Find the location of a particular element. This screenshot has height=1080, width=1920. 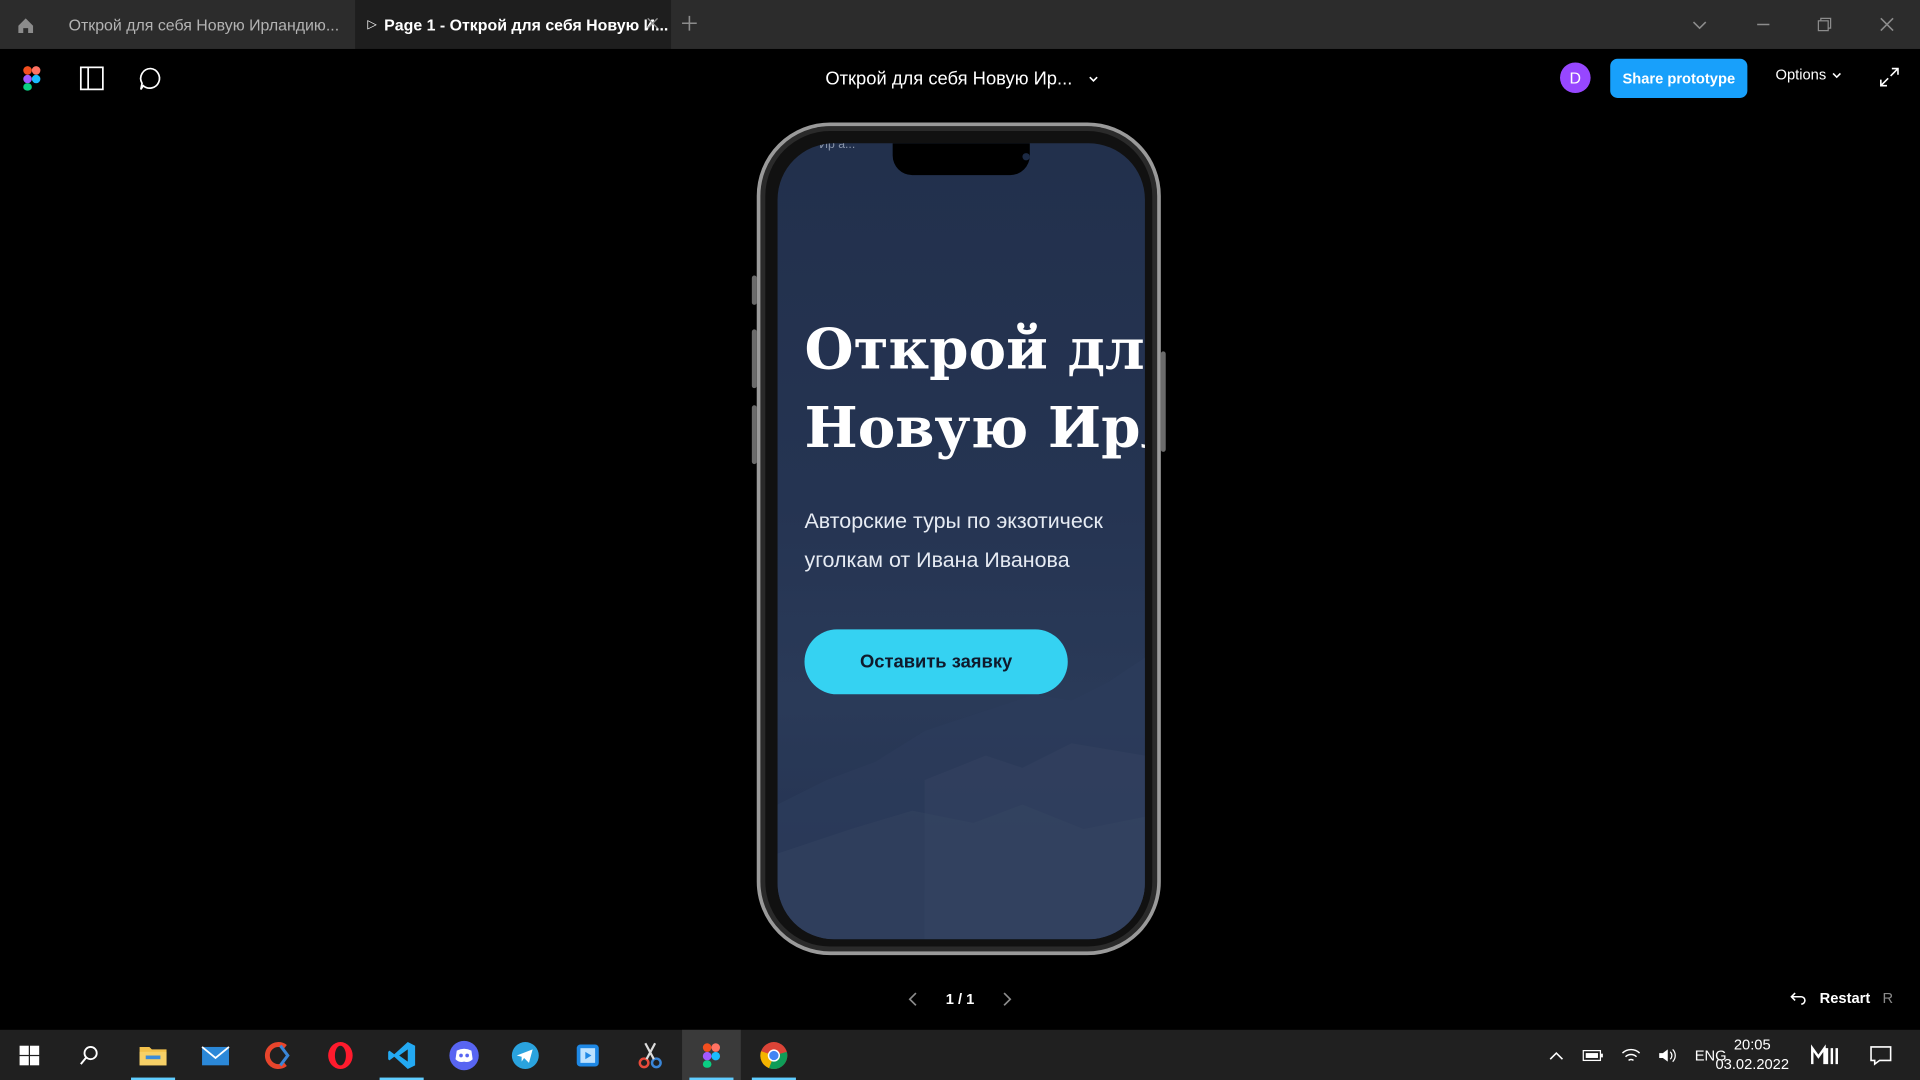

chevron-up-icon is located at coordinates (1556, 1055).